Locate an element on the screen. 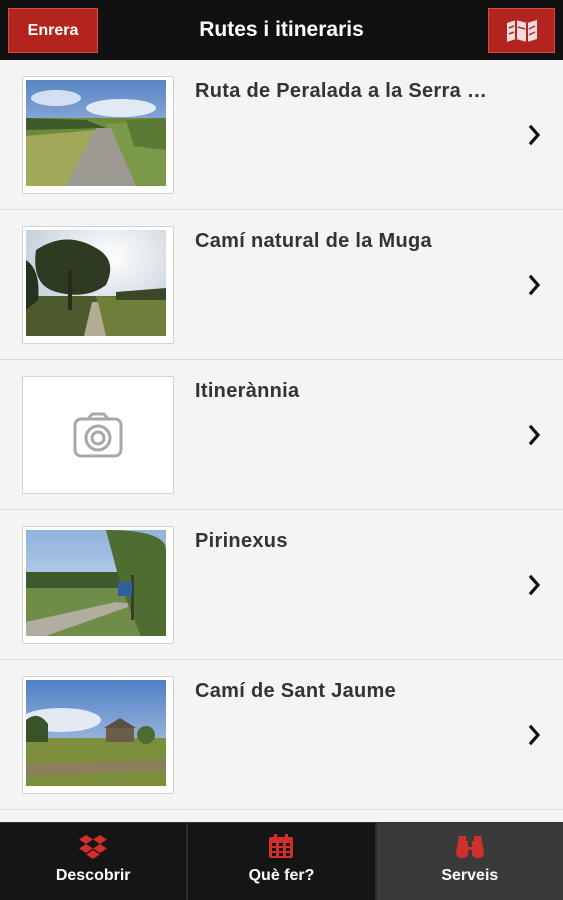  route-title: Itinerànnia is located at coordinates (247, 391).